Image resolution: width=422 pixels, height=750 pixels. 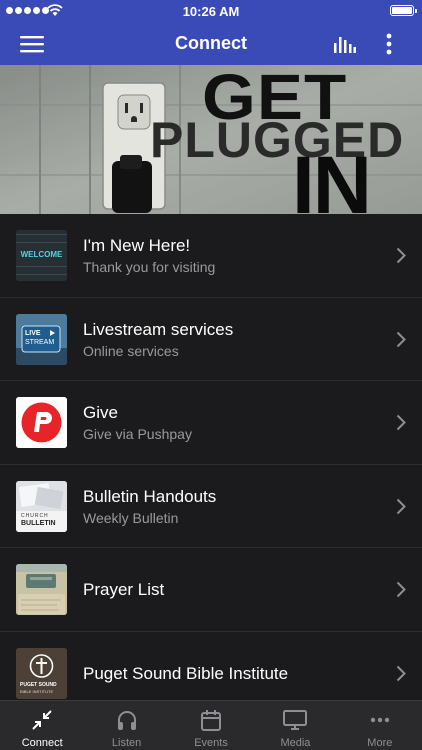 What do you see at coordinates (186, 673) in the screenshot?
I see `list-item-title: Puget Sound Bible Institute` at bounding box center [186, 673].